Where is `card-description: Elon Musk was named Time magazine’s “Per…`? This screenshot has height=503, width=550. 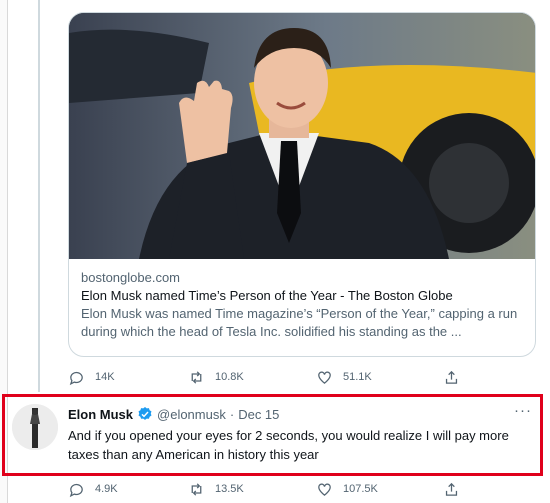 card-description: Elon Musk was named Time magazine’s “Per… is located at coordinates (299, 322).